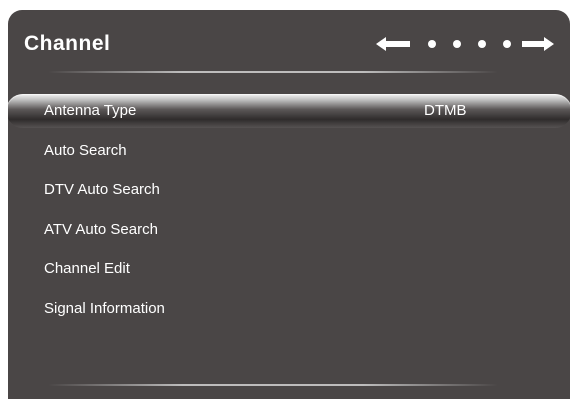  I want to click on arrow-right-icon, so click(538, 44).